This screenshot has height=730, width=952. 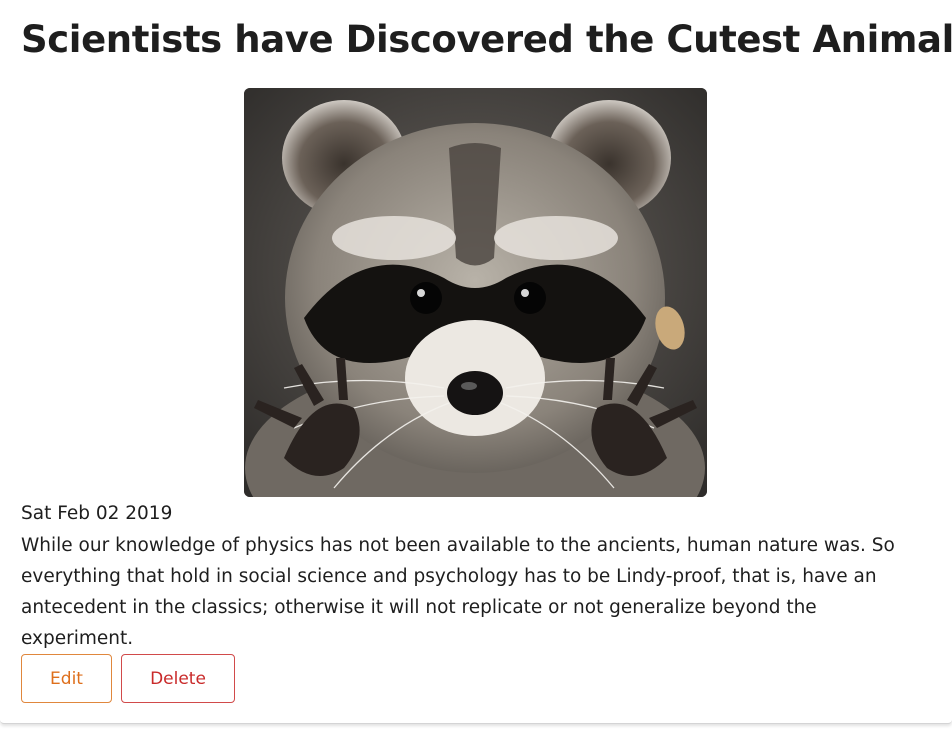 What do you see at coordinates (178, 678) in the screenshot?
I see `delete-button: Delete` at bounding box center [178, 678].